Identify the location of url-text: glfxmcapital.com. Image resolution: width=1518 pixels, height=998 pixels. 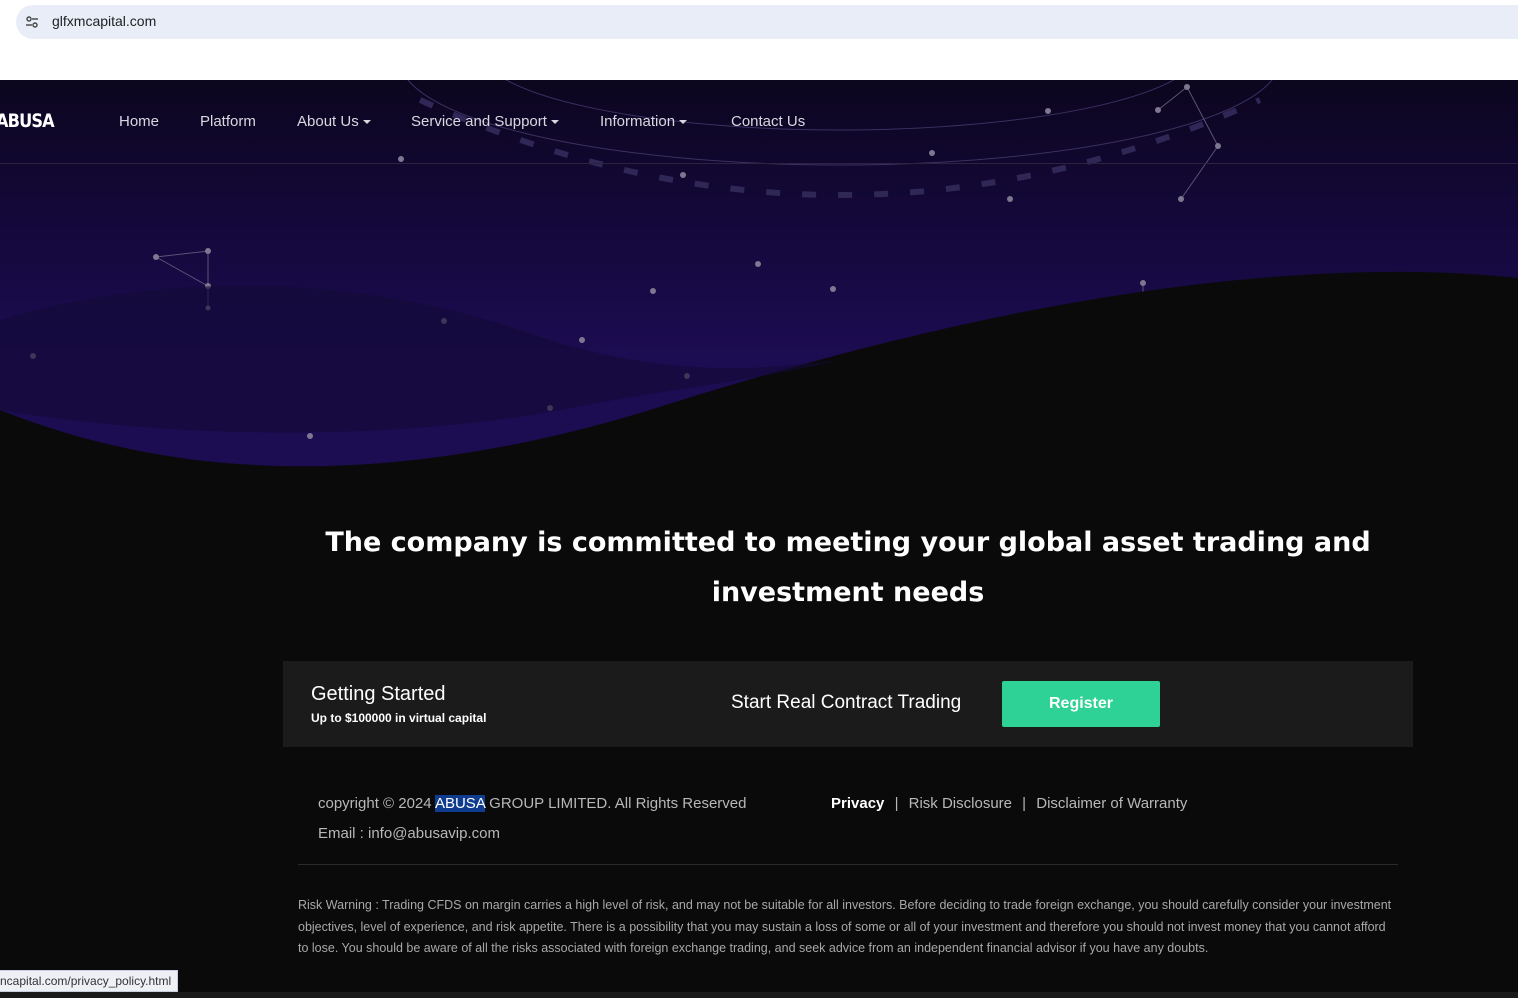
(104, 21).